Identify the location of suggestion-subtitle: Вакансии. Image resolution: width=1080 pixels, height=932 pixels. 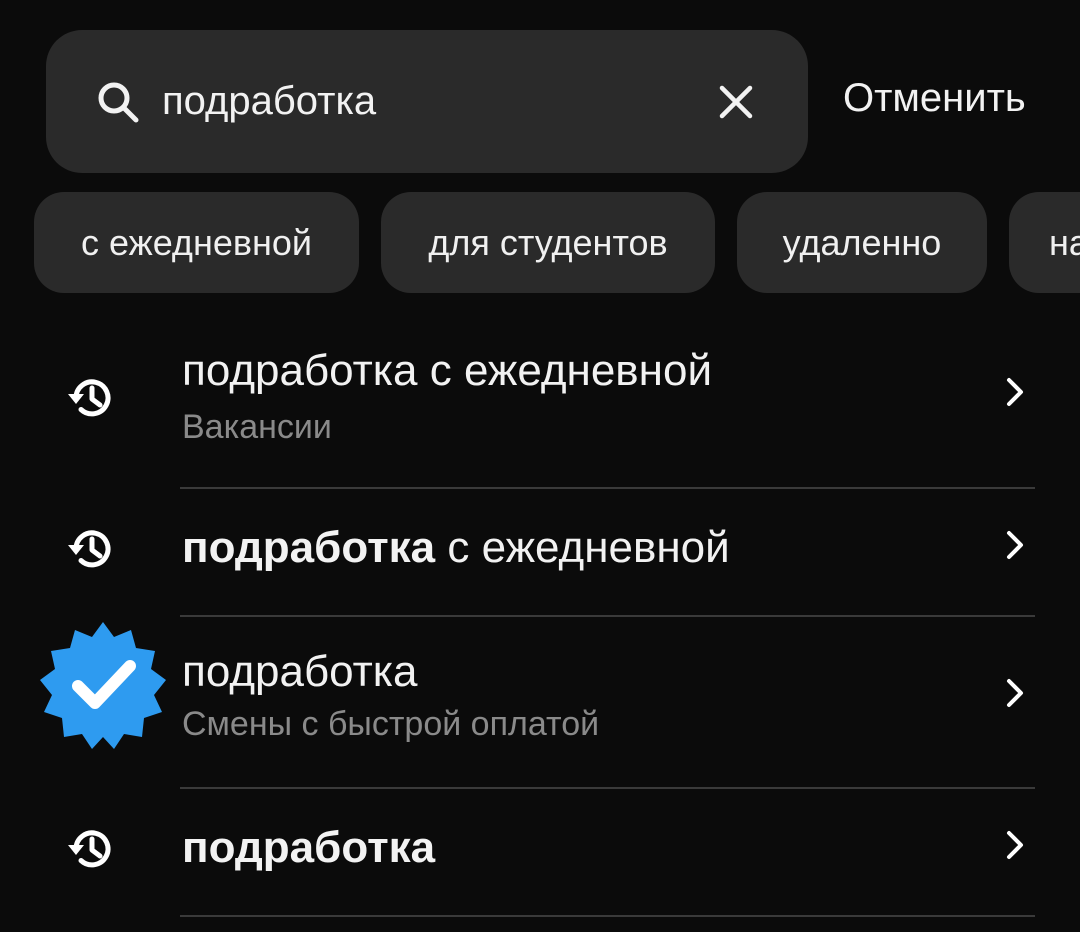
(257, 427).